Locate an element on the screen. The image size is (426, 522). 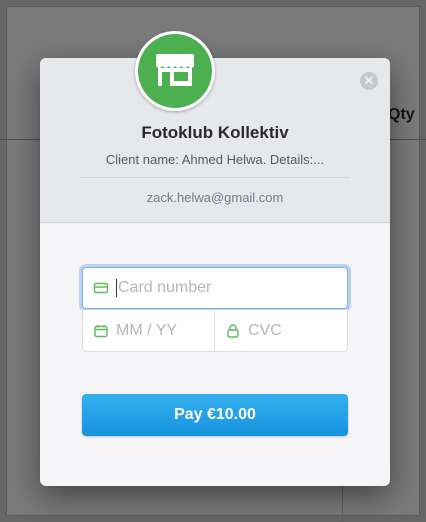
store-logo is located at coordinates (175, 71).